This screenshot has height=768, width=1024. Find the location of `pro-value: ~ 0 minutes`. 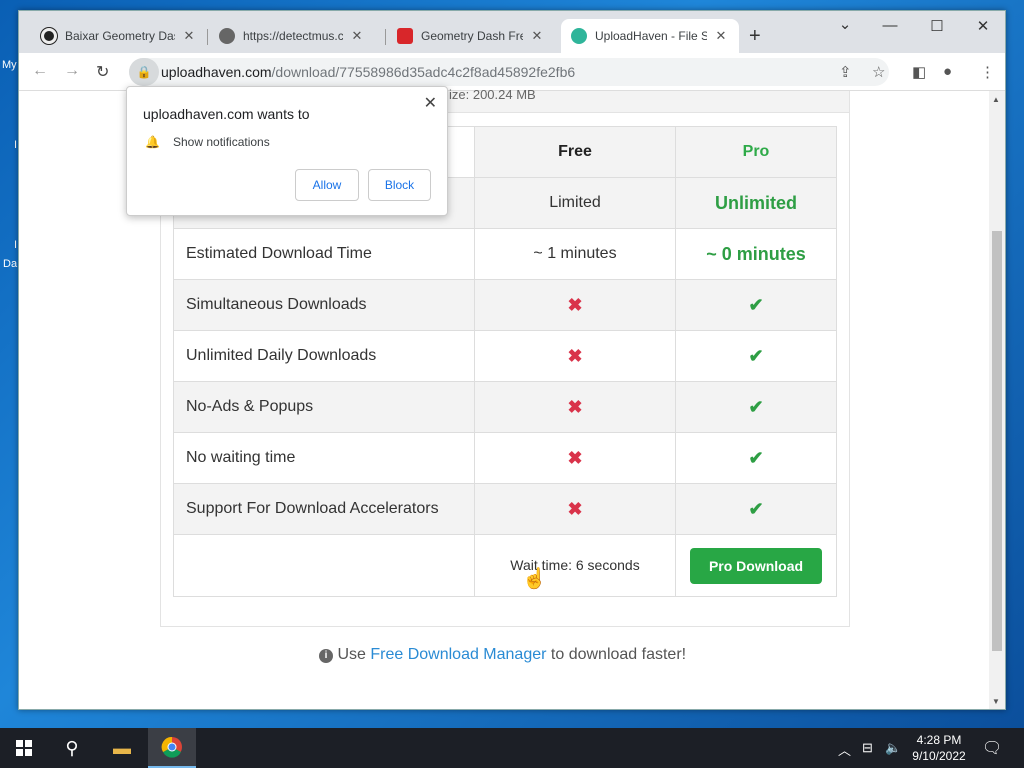

pro-value: ~ 0 minutes is located at coordinates (756, 254).